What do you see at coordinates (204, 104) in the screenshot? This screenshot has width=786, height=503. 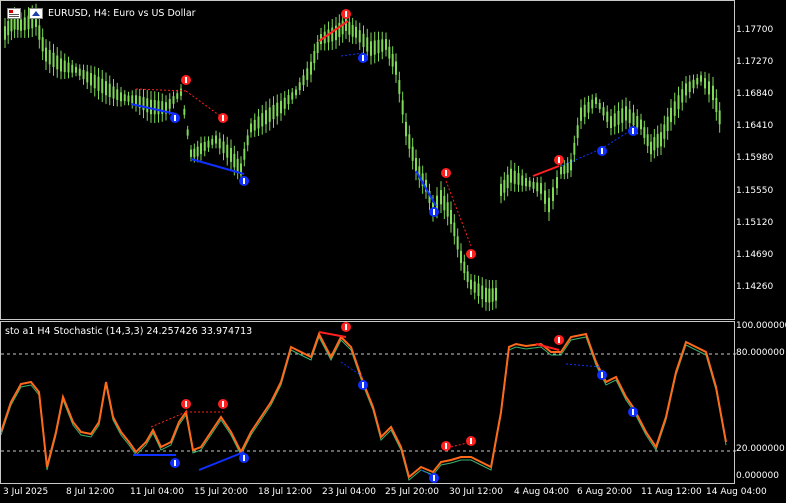 I see `divergence-dotted-line` at bounding box center [204, 104].